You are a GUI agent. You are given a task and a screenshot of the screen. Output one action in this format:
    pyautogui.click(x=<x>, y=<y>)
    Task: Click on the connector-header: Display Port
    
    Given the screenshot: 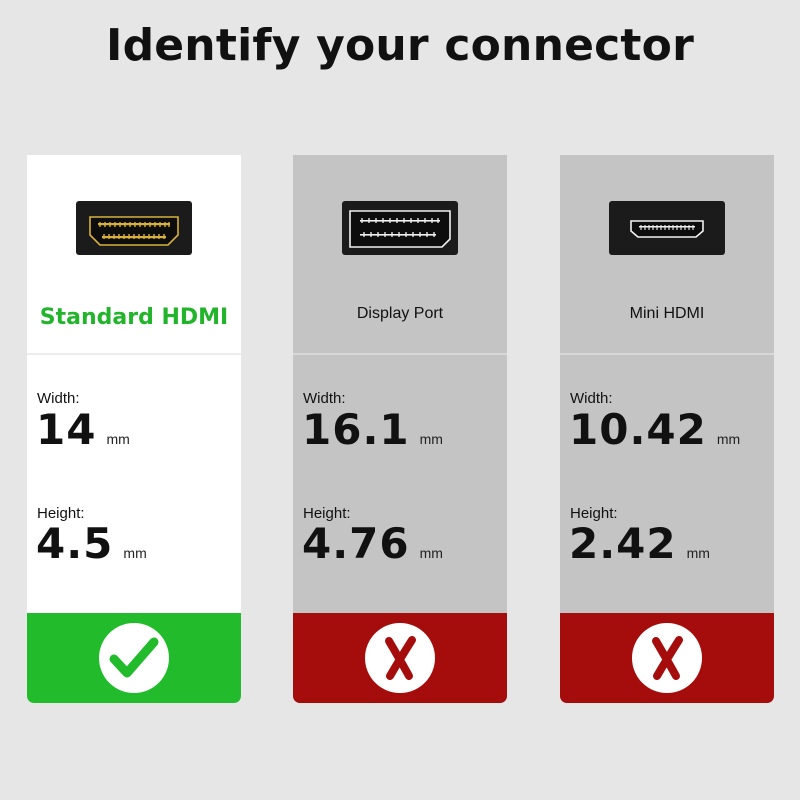 What is the action you would take?
    pyautogui.click(x=400, y=254)
    